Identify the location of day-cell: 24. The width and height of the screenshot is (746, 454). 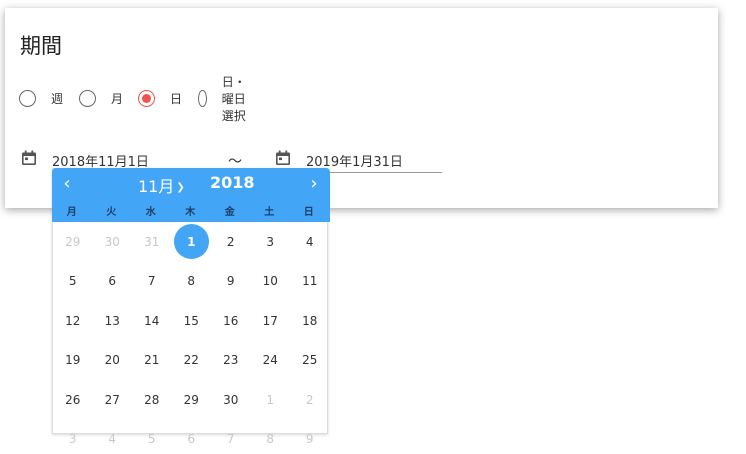
(270, 360).